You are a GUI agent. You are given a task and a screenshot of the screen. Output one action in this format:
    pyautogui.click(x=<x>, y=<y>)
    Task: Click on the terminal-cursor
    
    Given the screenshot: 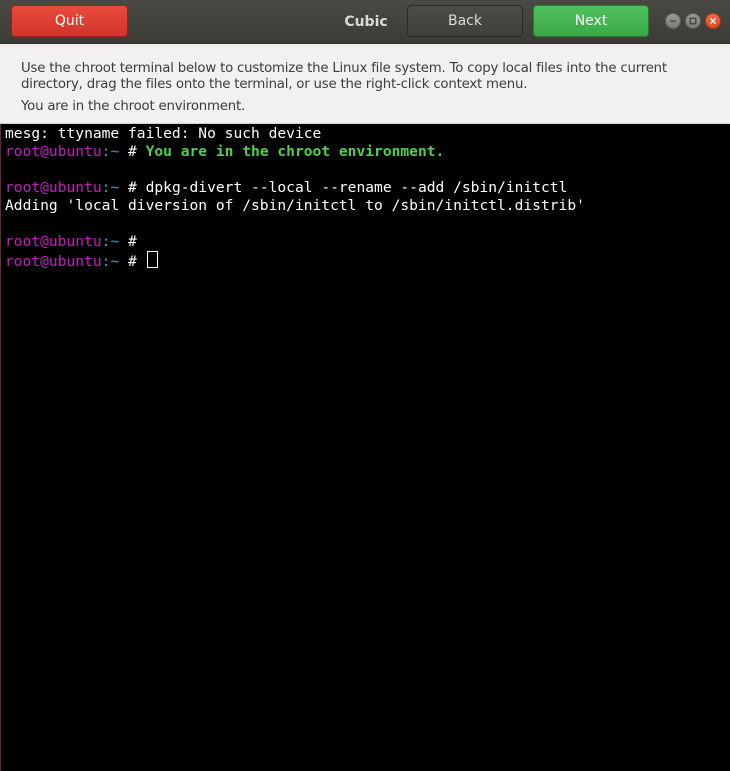 What is the action you would take?
    pyautogui.click(x=152, y=259)
    